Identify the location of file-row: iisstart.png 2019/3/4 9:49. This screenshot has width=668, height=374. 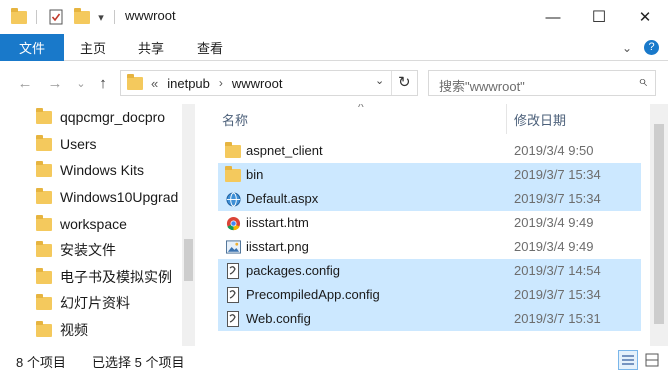
(429, 247).